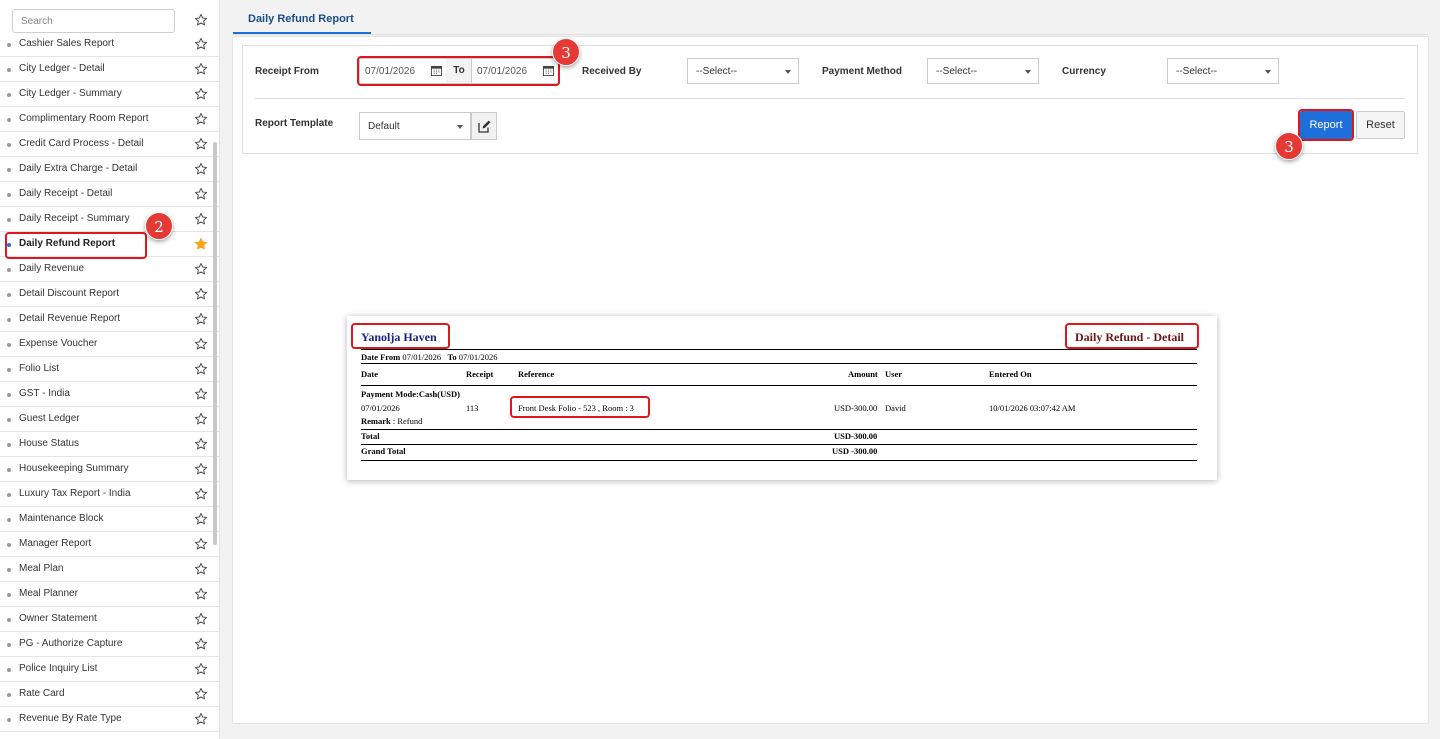  I want to click on sidebar-item: PG - Authorize Capture, so click(109, 644).